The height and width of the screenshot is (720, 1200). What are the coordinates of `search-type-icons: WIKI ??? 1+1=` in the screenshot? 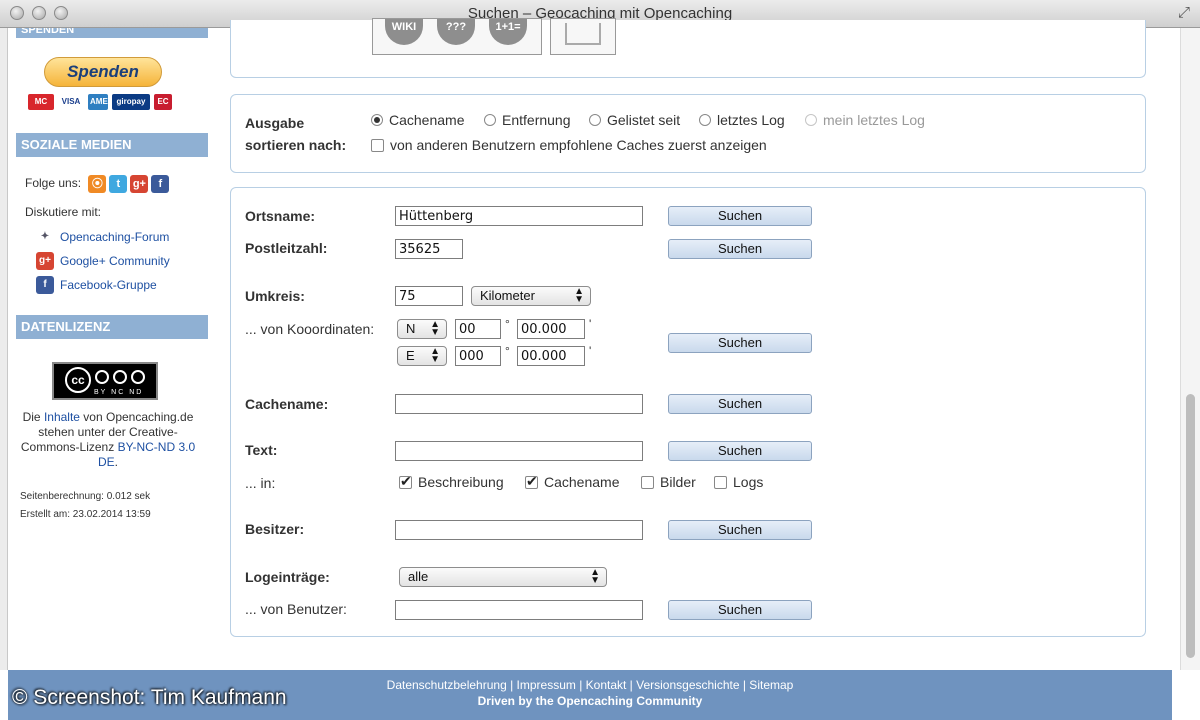 It's located at (457, 36).